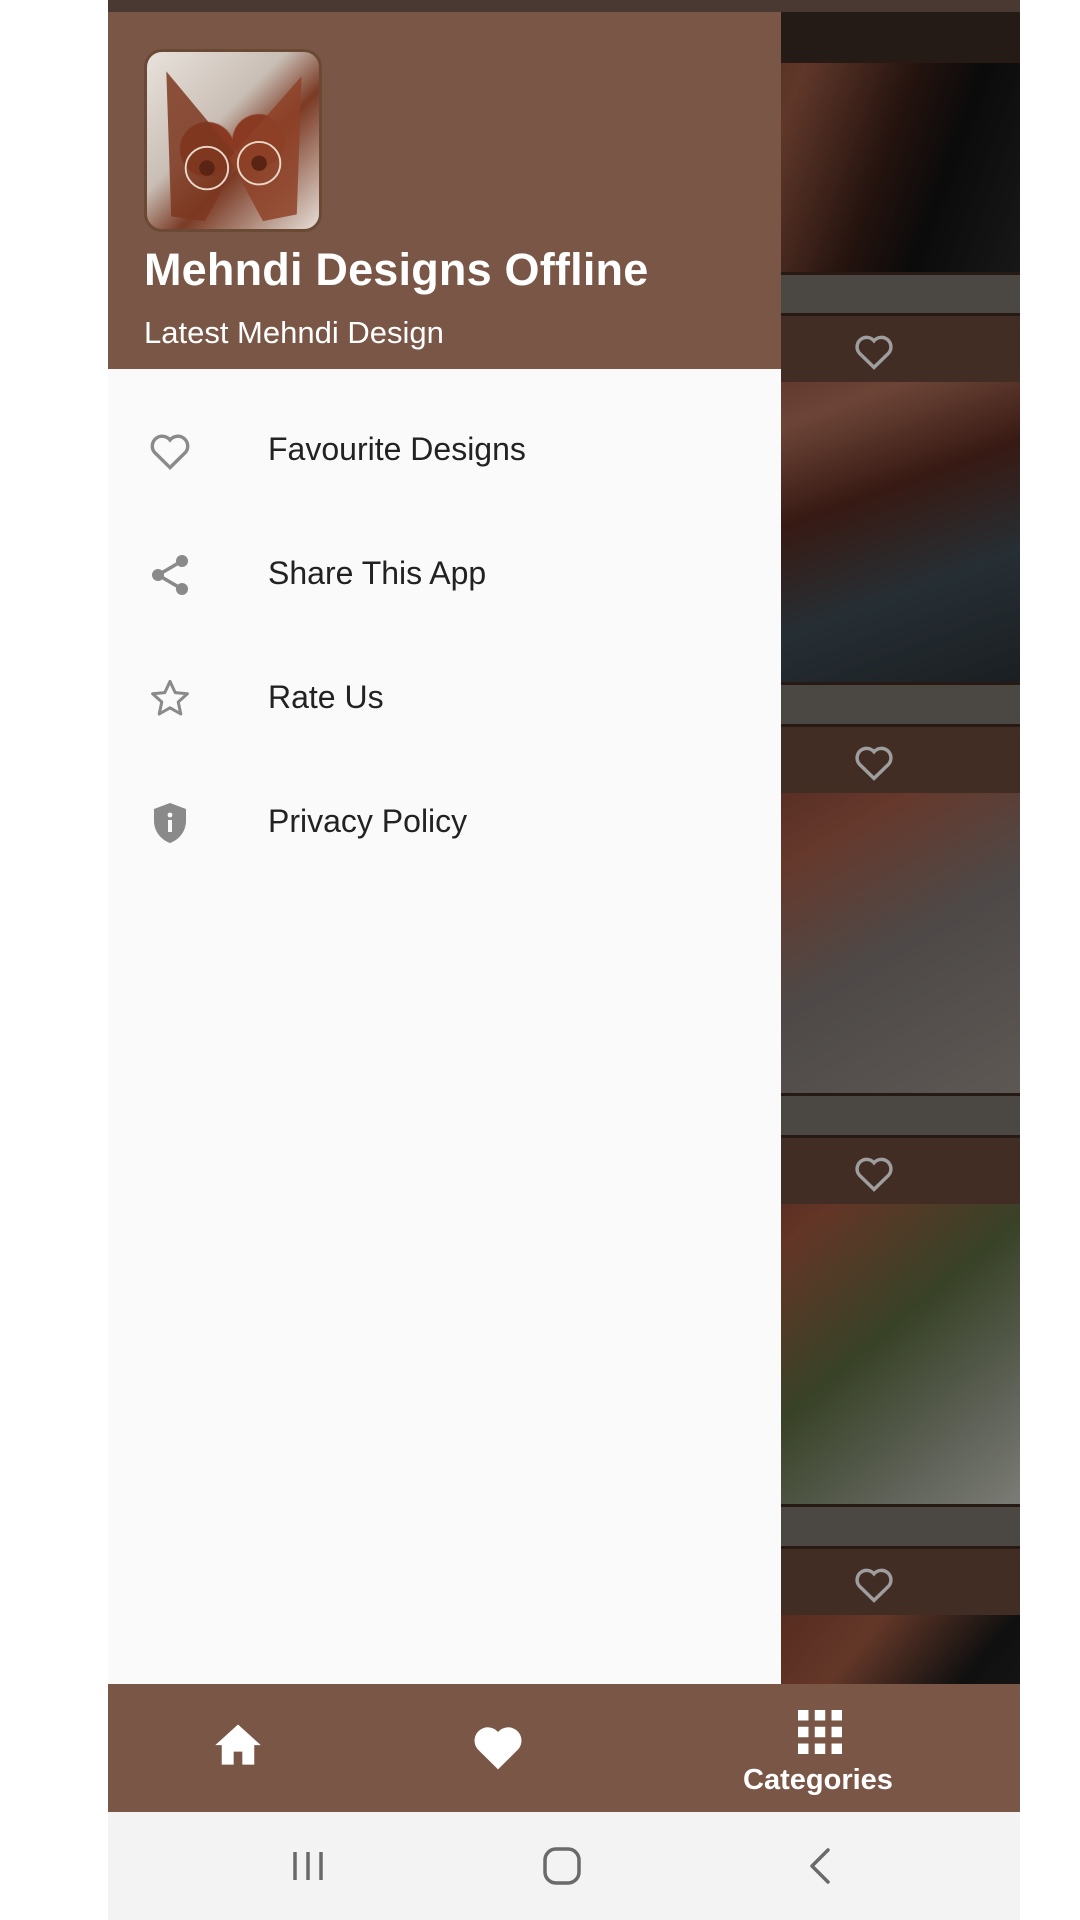 This screenshot has height=1920, width=1080. I want to click on nav-categories-label: Categories, so click(818, 1780).